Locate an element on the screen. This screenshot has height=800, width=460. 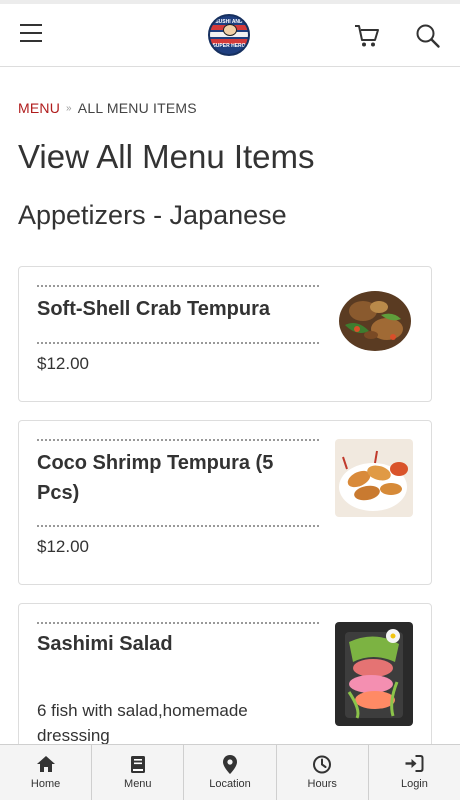
cart-icon is located at coordinates (367, 38).